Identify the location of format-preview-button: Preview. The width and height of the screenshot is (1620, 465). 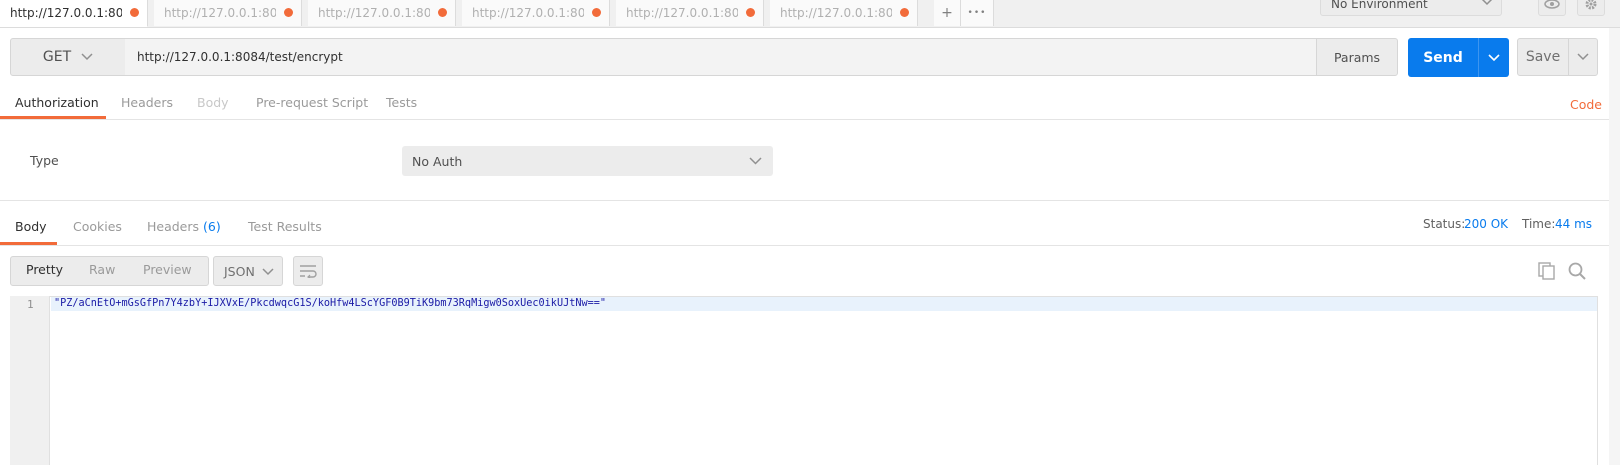
(167, 269).